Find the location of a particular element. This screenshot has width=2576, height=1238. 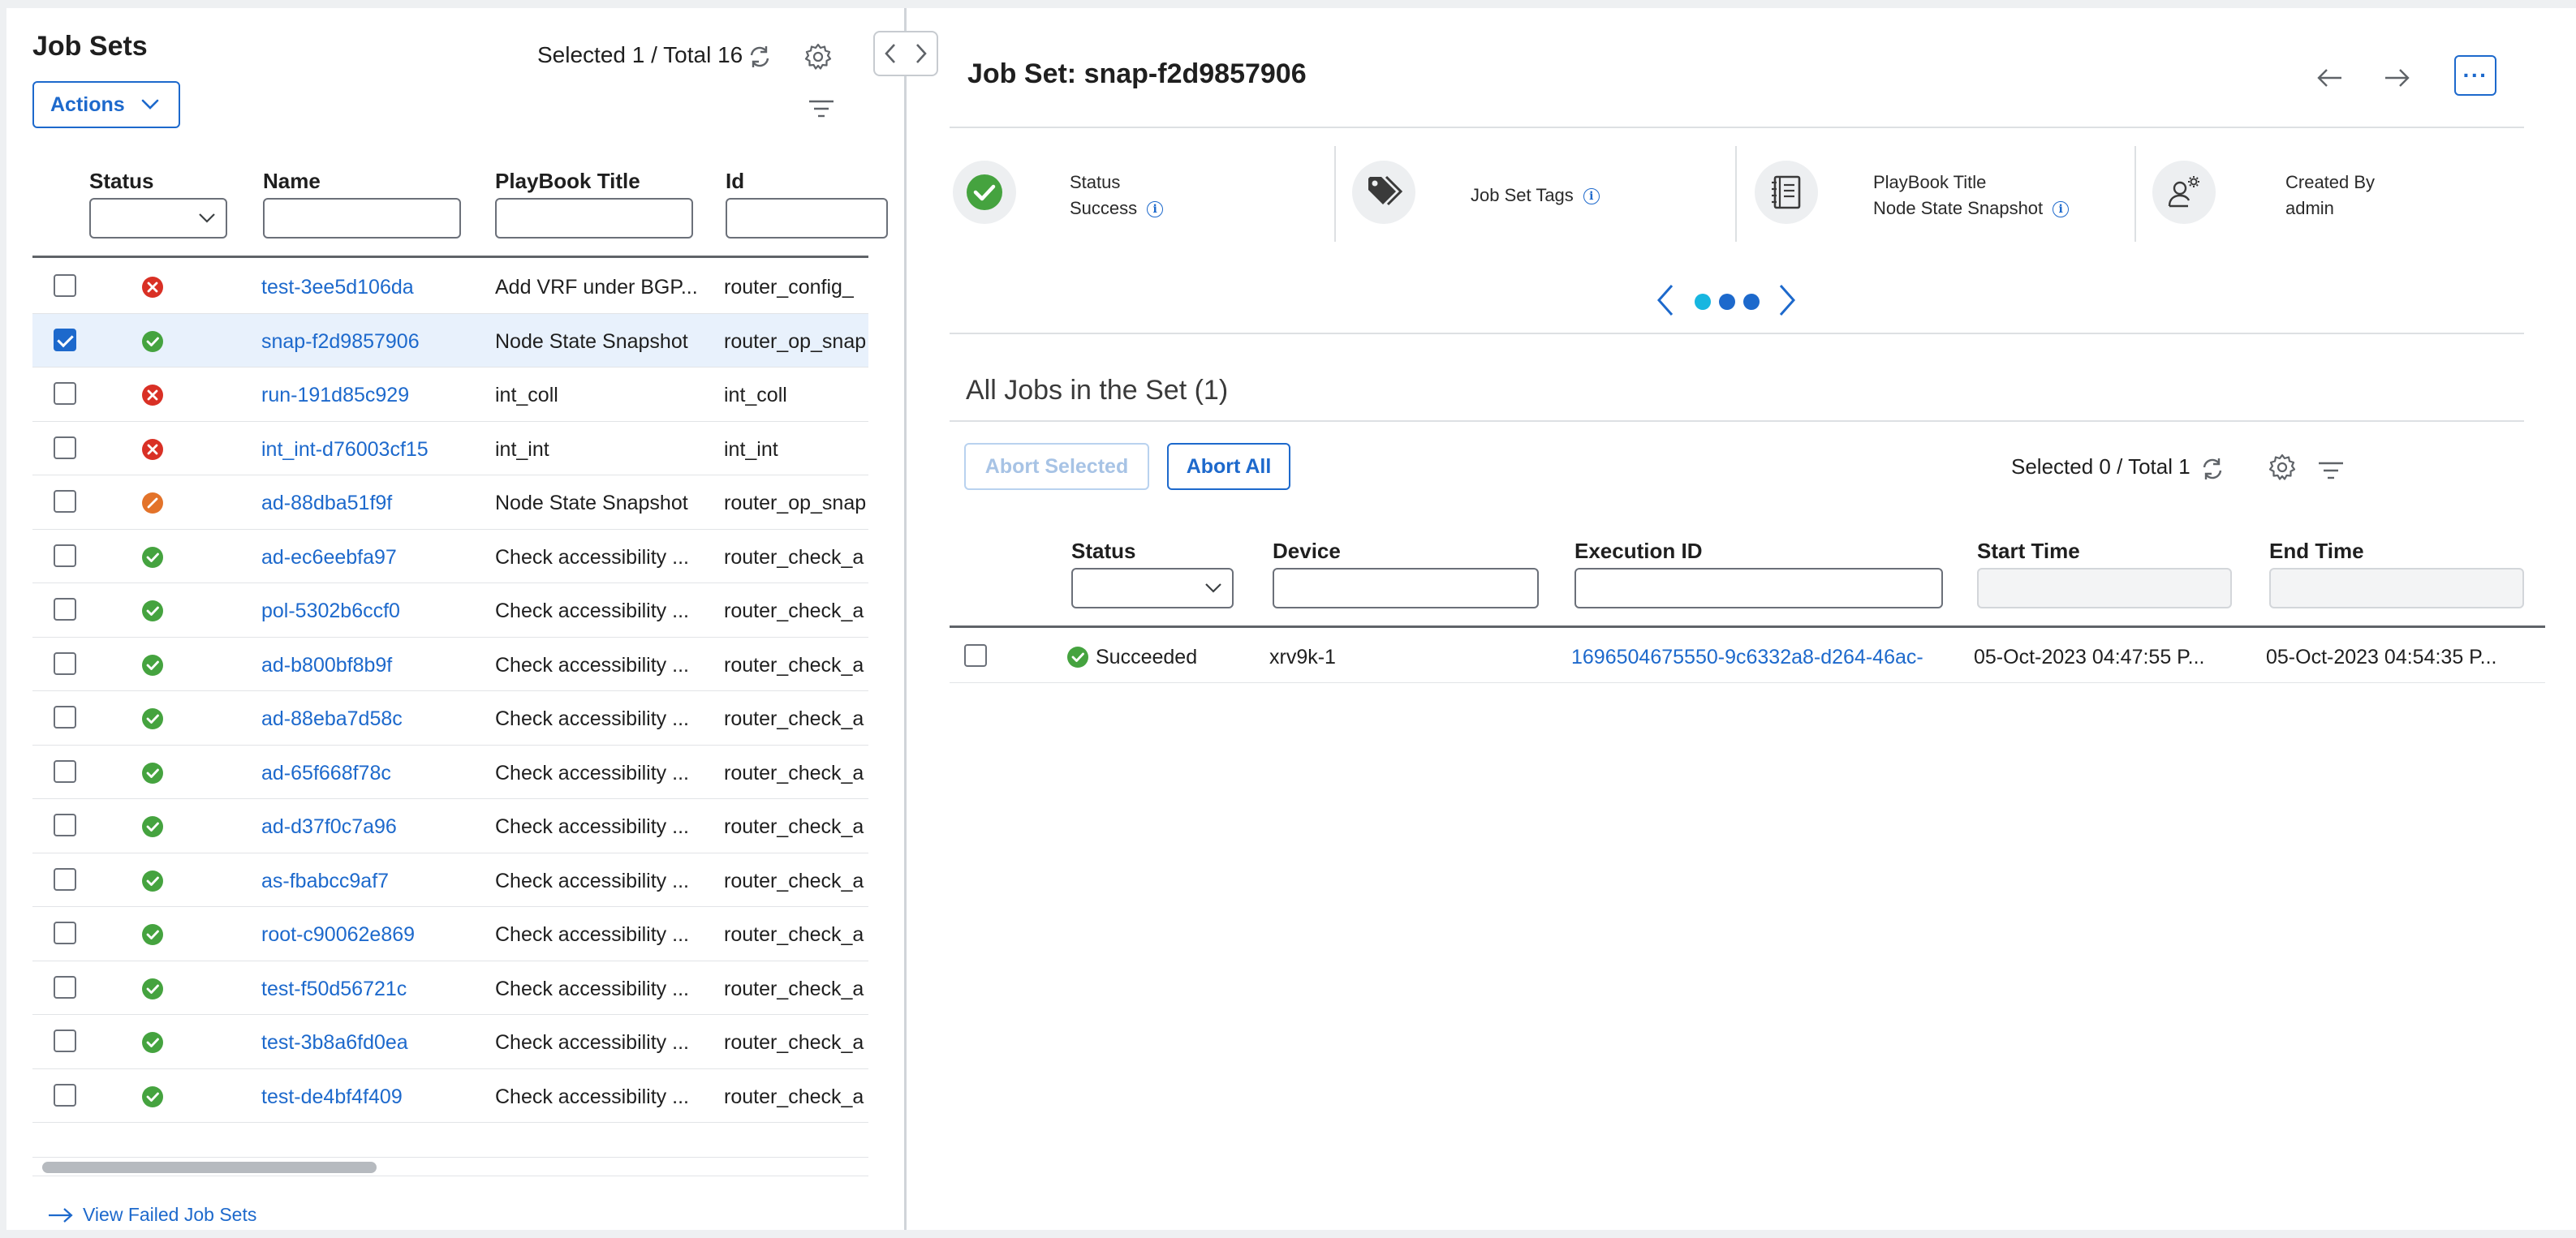

job-set-name-link: snap-f2d9857906 is located at coordinates (371, 342).